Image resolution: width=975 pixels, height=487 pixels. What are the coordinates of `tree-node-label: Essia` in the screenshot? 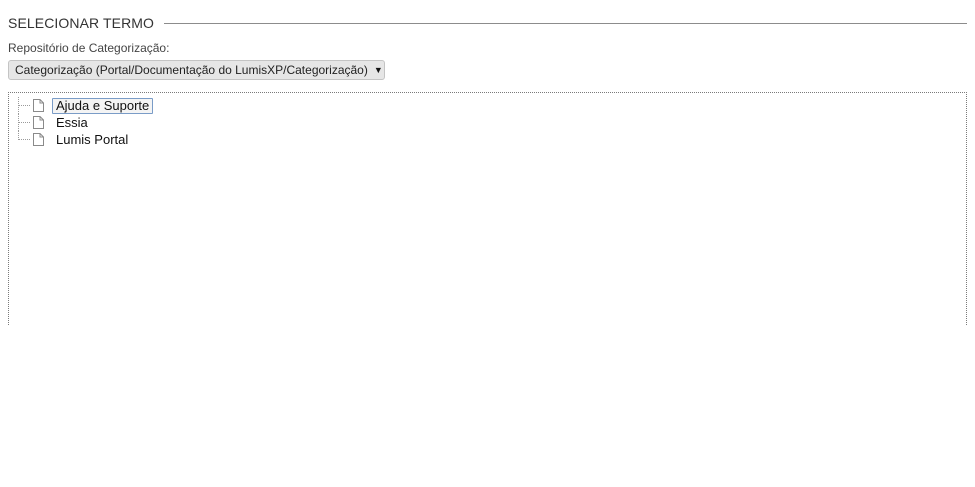 It's located at (72, 122).